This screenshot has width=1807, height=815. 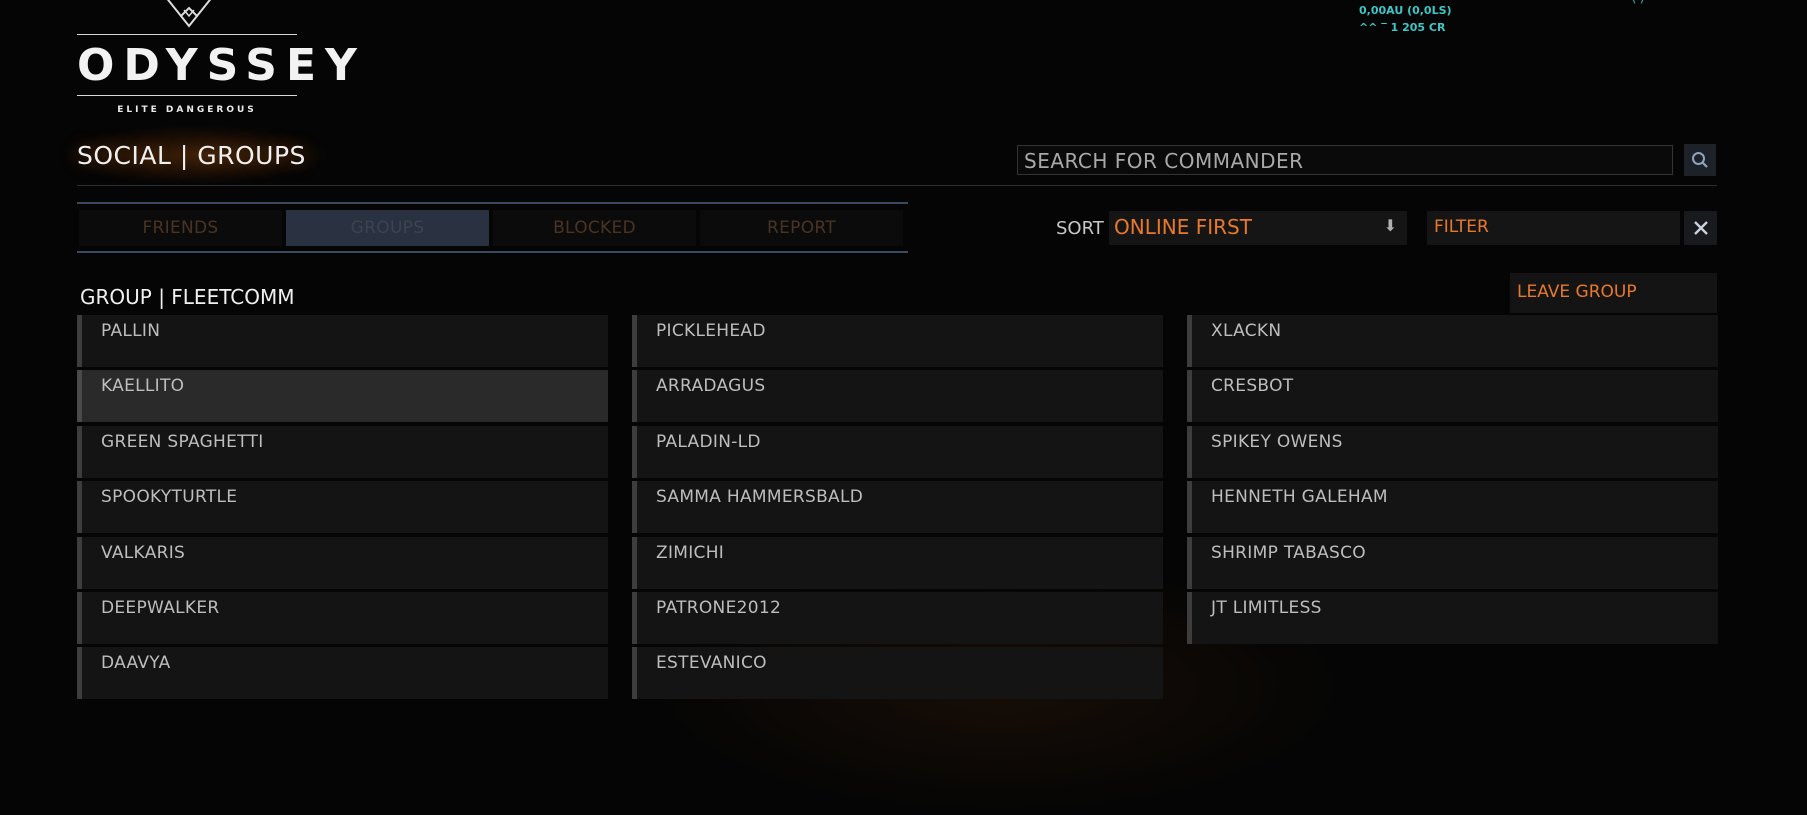 I want to click on member-name: ESTEVANICO, so click(x=711, y=663).